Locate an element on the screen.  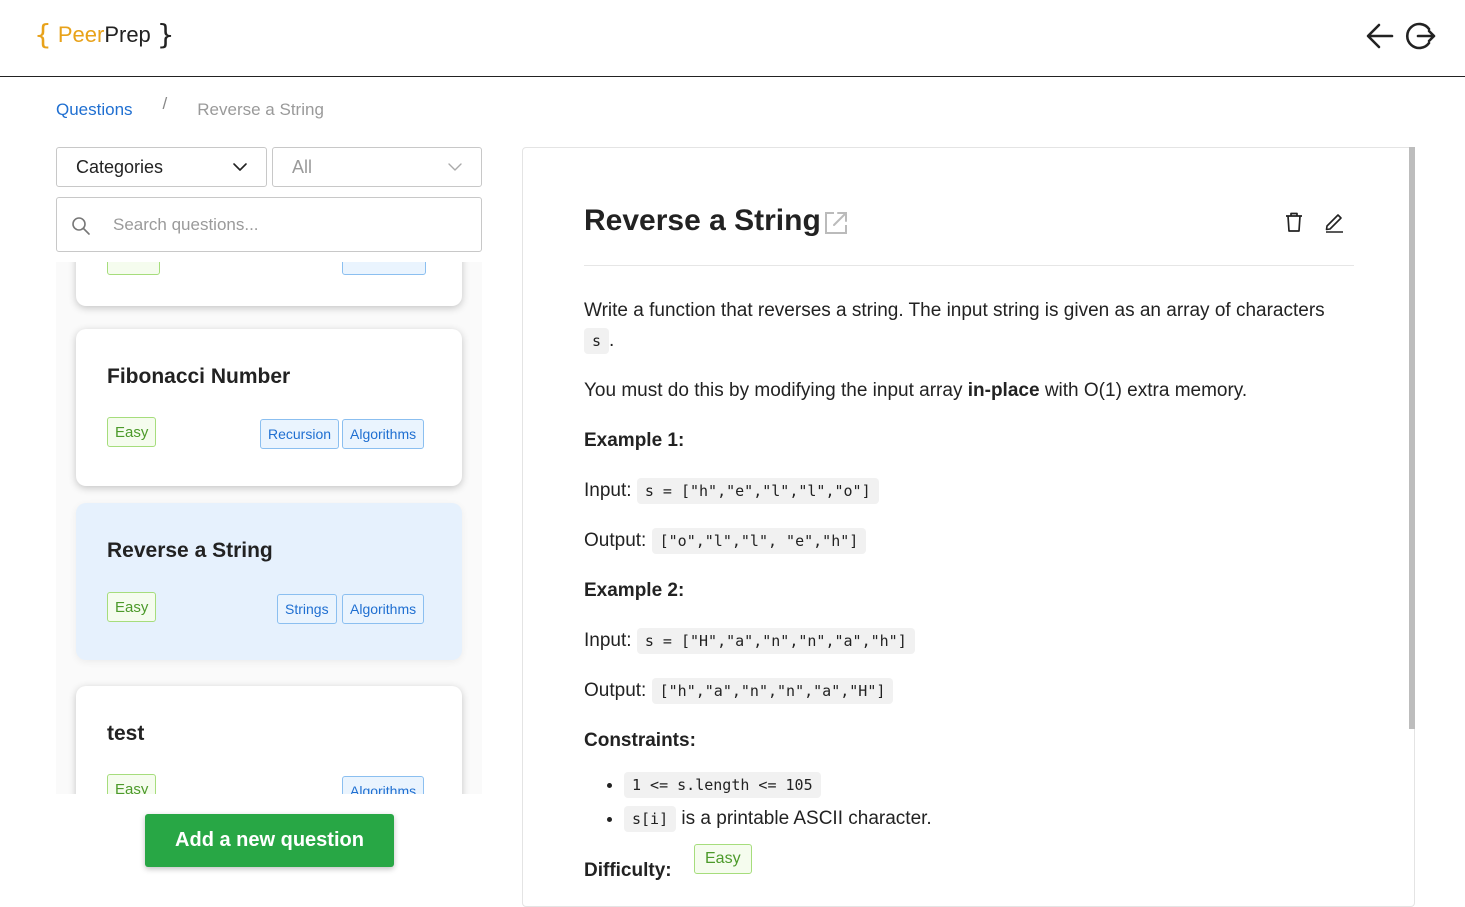
example2-output: Output: ["h","a","n","n","a","H"] is located at coordinates (969, 691).